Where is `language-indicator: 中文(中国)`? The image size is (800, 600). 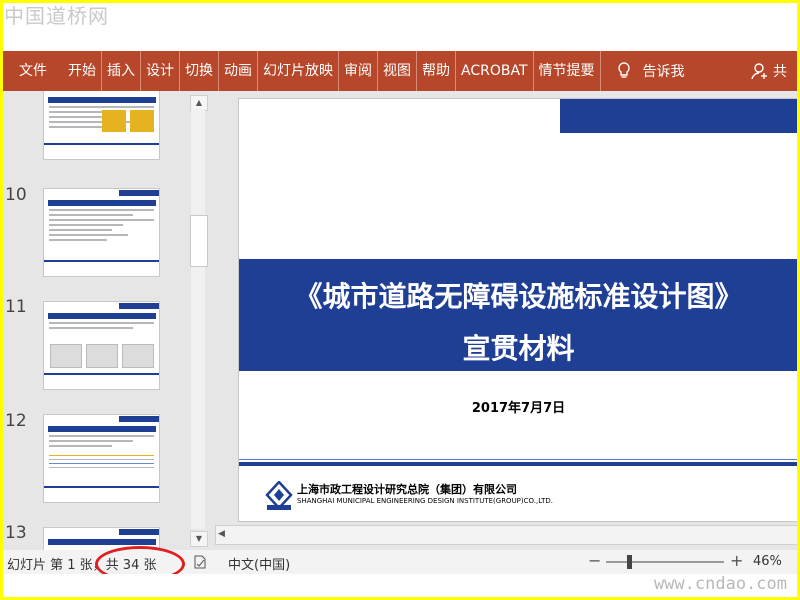
language-indicator: 中文(中国) is located at coordinates (259, 563).